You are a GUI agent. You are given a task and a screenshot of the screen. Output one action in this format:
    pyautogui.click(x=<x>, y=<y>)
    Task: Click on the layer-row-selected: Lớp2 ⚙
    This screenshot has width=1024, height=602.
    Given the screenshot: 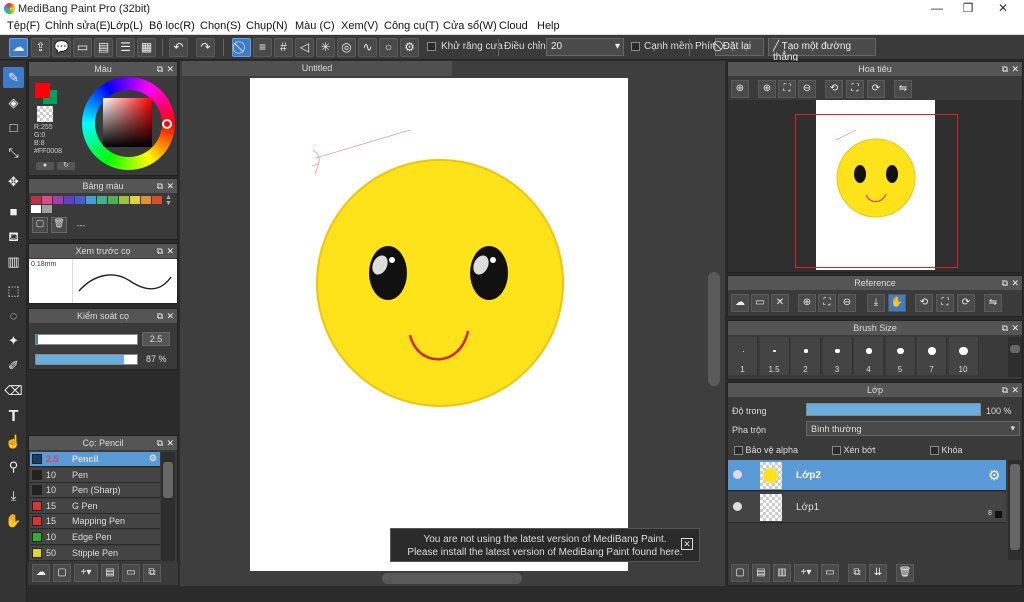 What is the action you would take?
    pyautogui.click(x=867, y=475)
    